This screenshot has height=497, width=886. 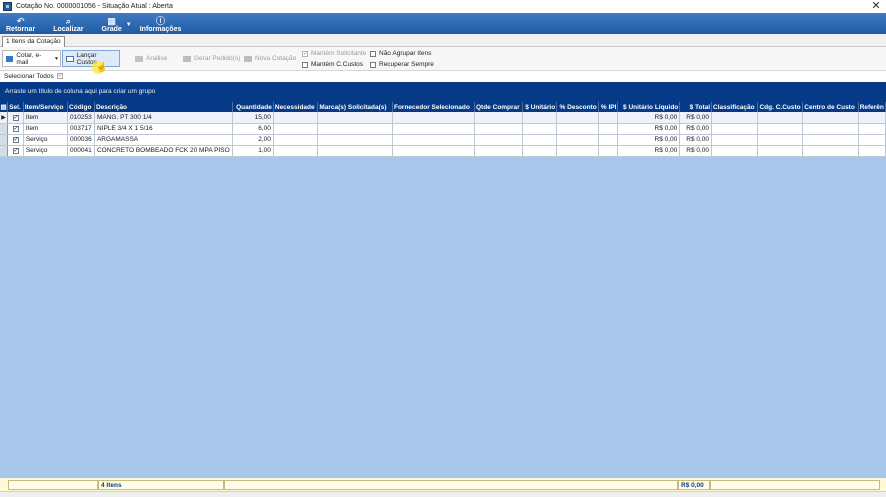 I want to click on column-header-indicator: ▤, so click(x=4, y=107).